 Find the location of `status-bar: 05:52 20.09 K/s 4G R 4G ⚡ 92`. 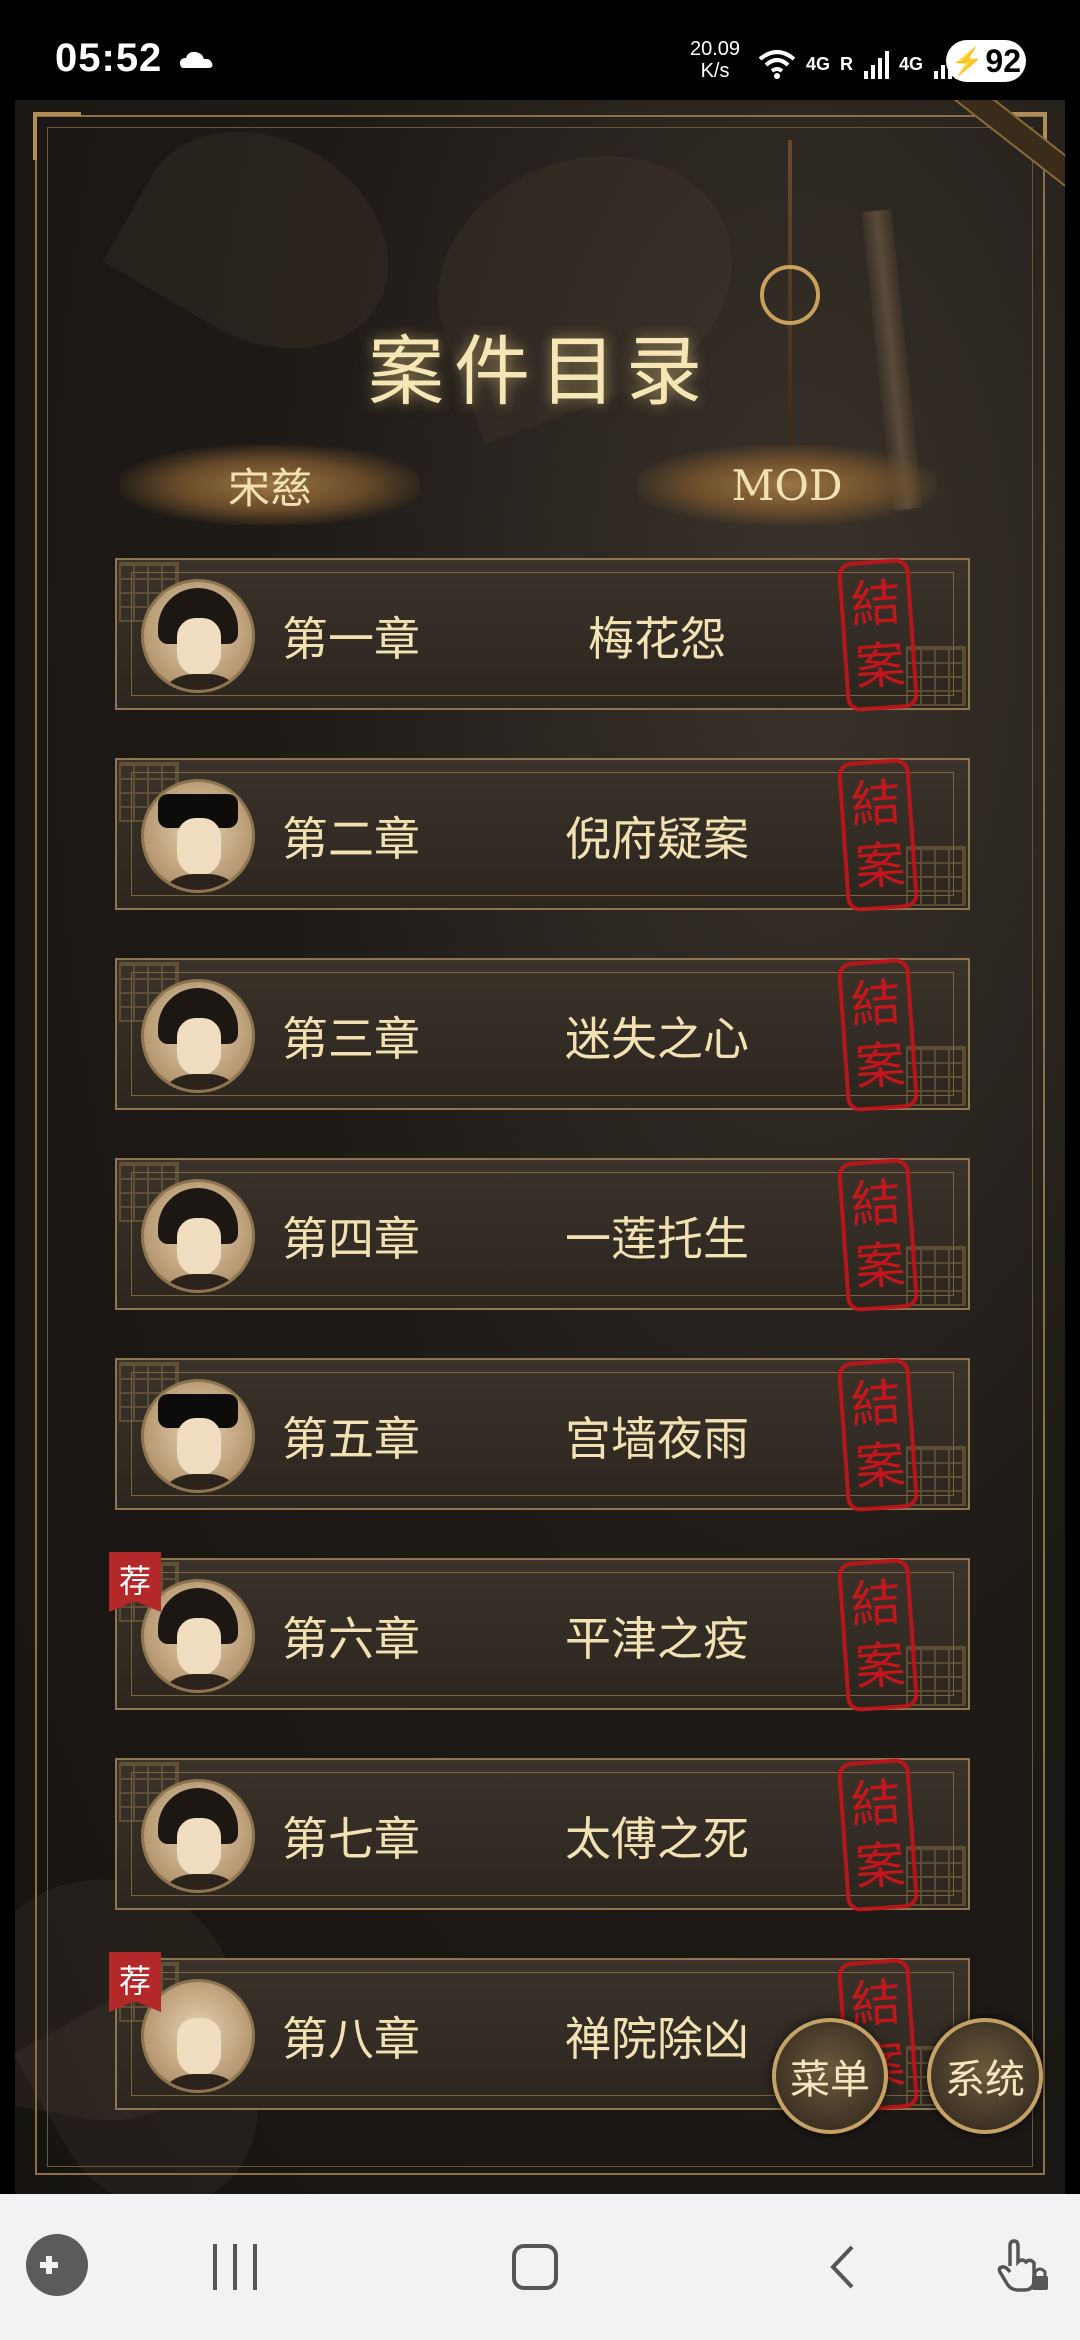

status-bar: 05:52 20.09 K/s 4G R 4G ⚡ 92 is located at coordinates (540, 50).